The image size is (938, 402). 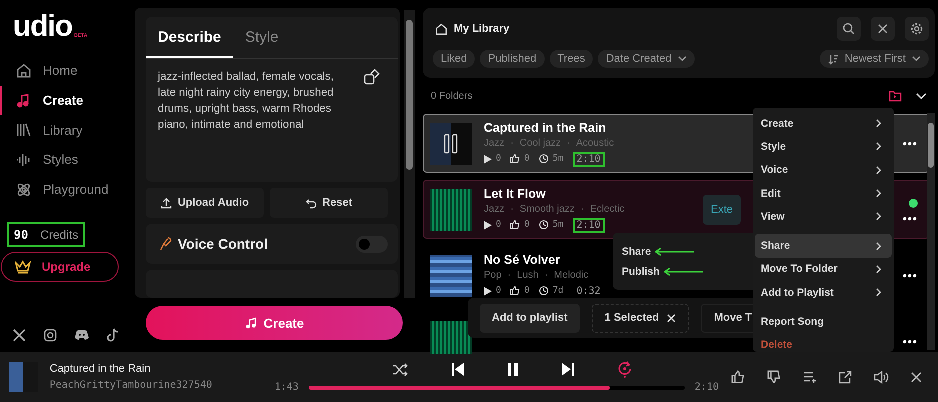 I want to click on discord-icon, so click(x=82, y=335).